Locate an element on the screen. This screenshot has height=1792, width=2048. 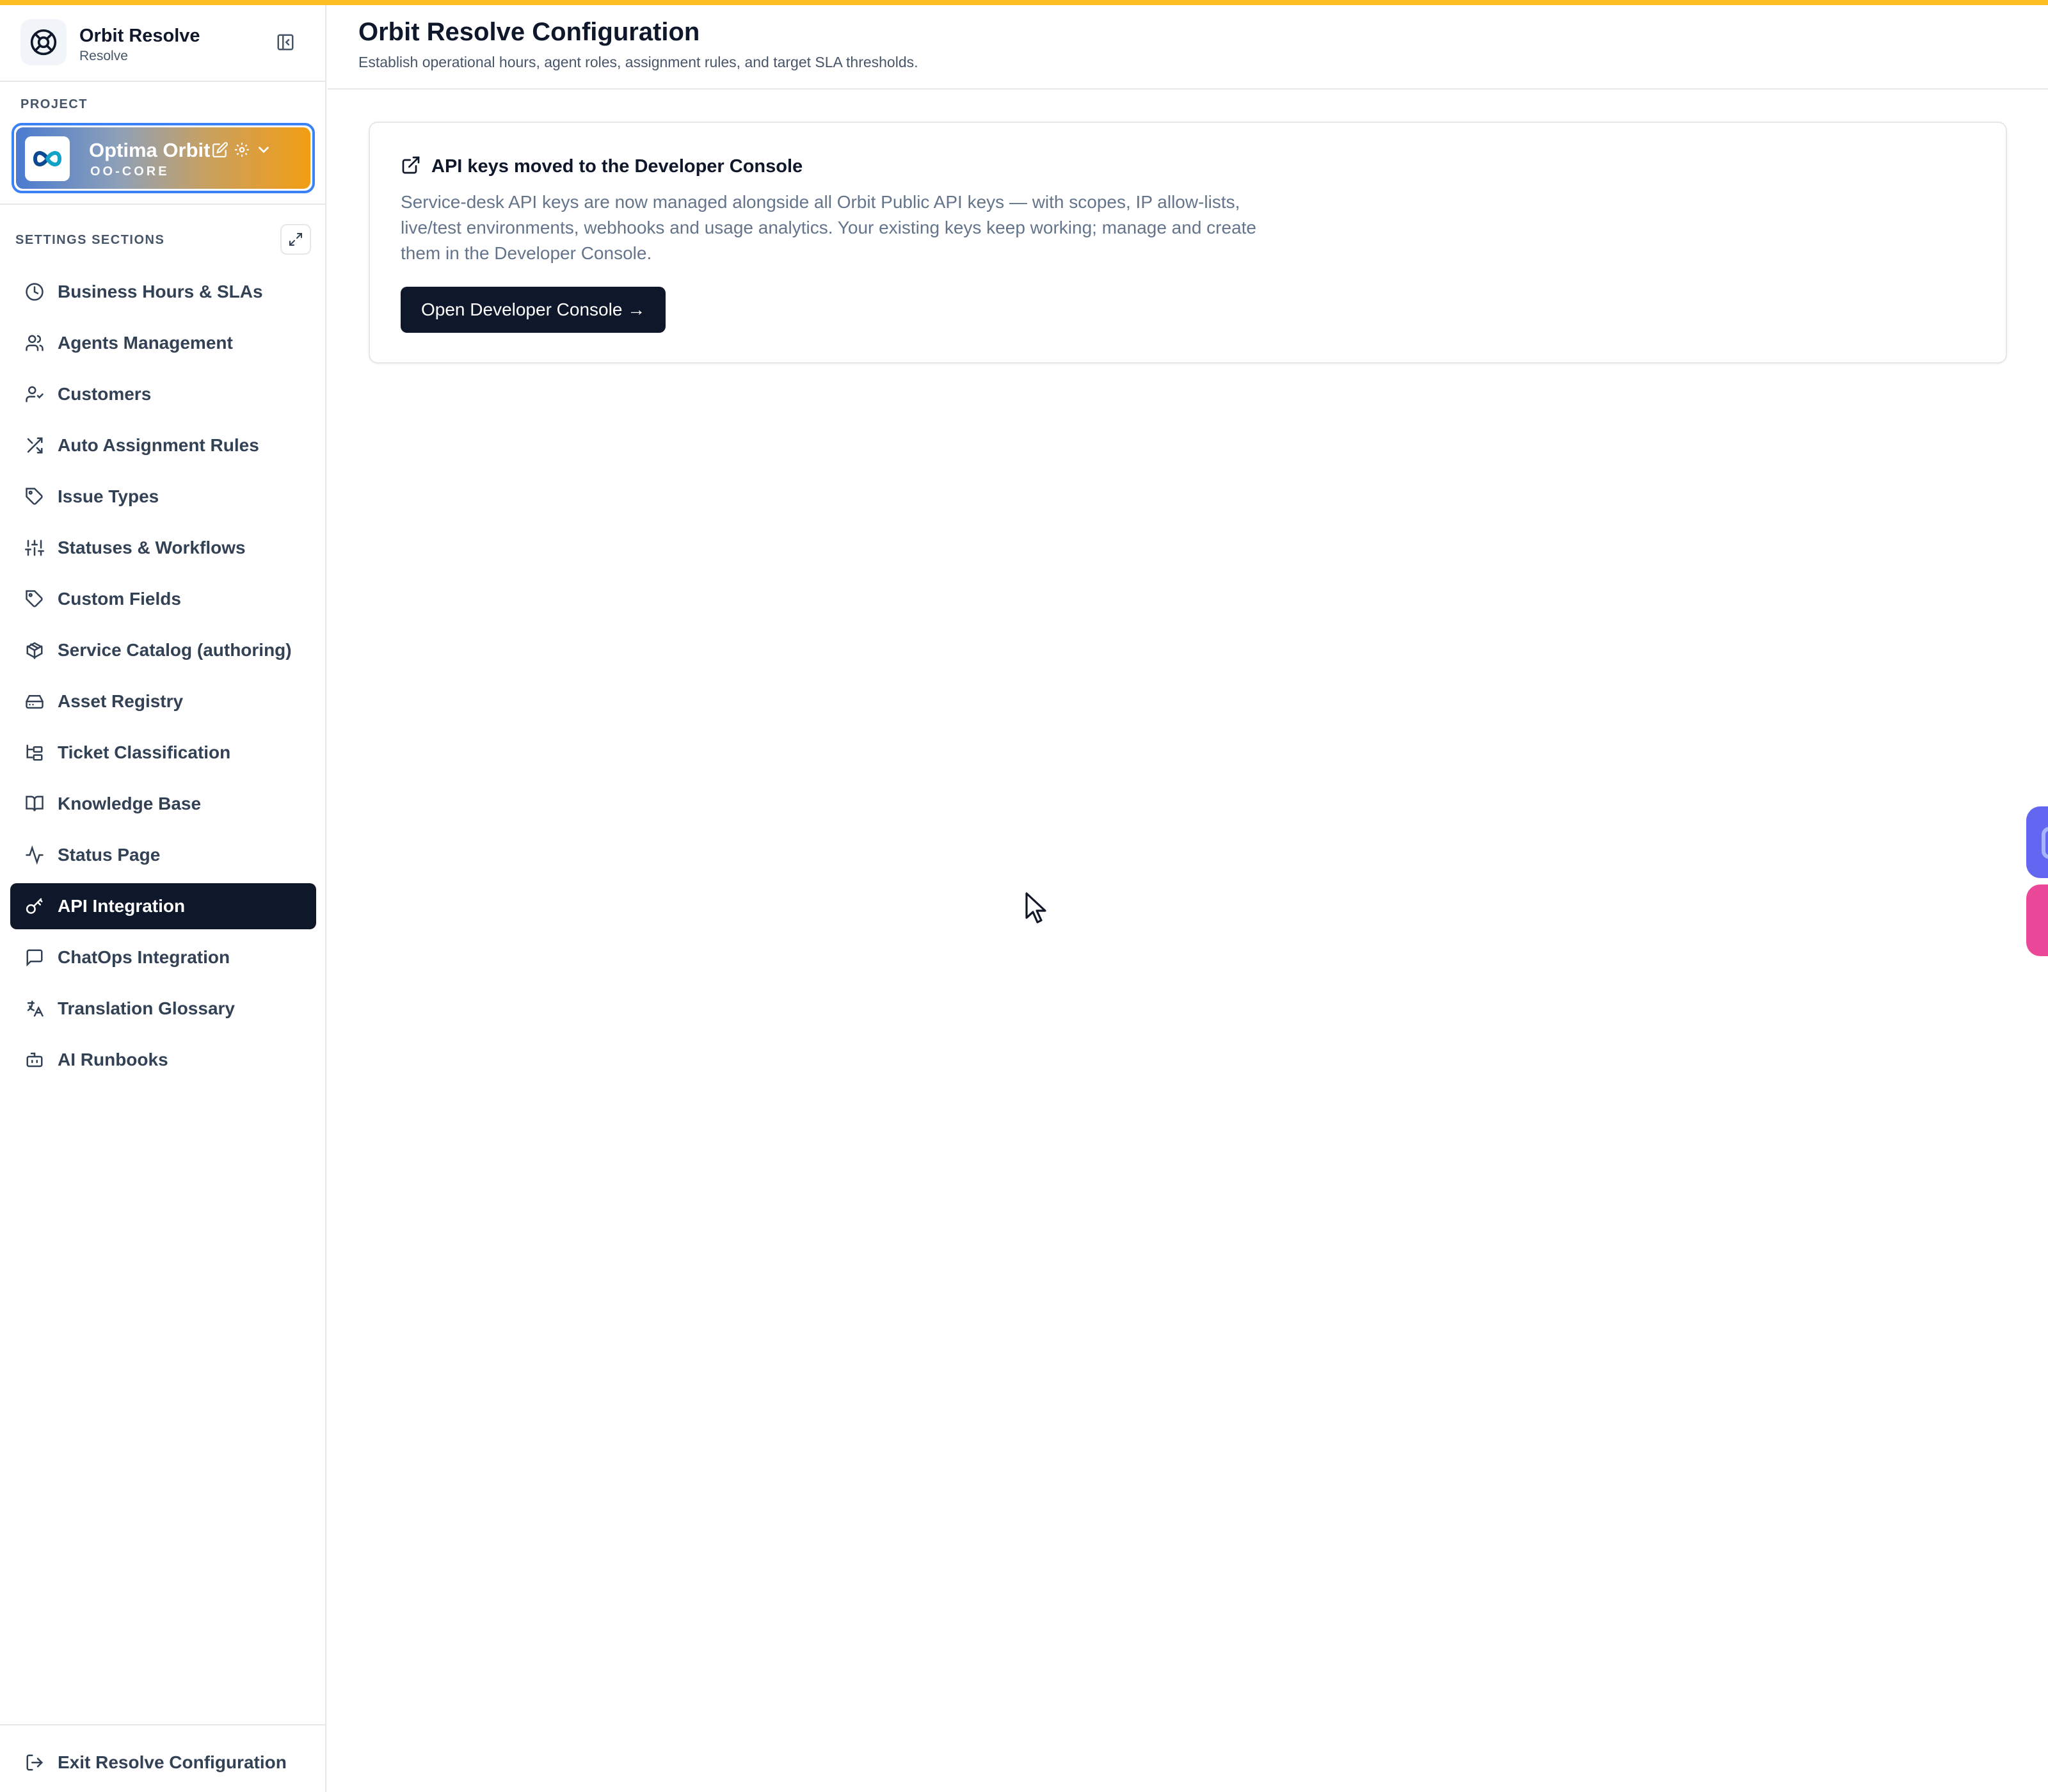
sidebar-item-asset-registry: Asset Registry is located at coordinates (163, 701).